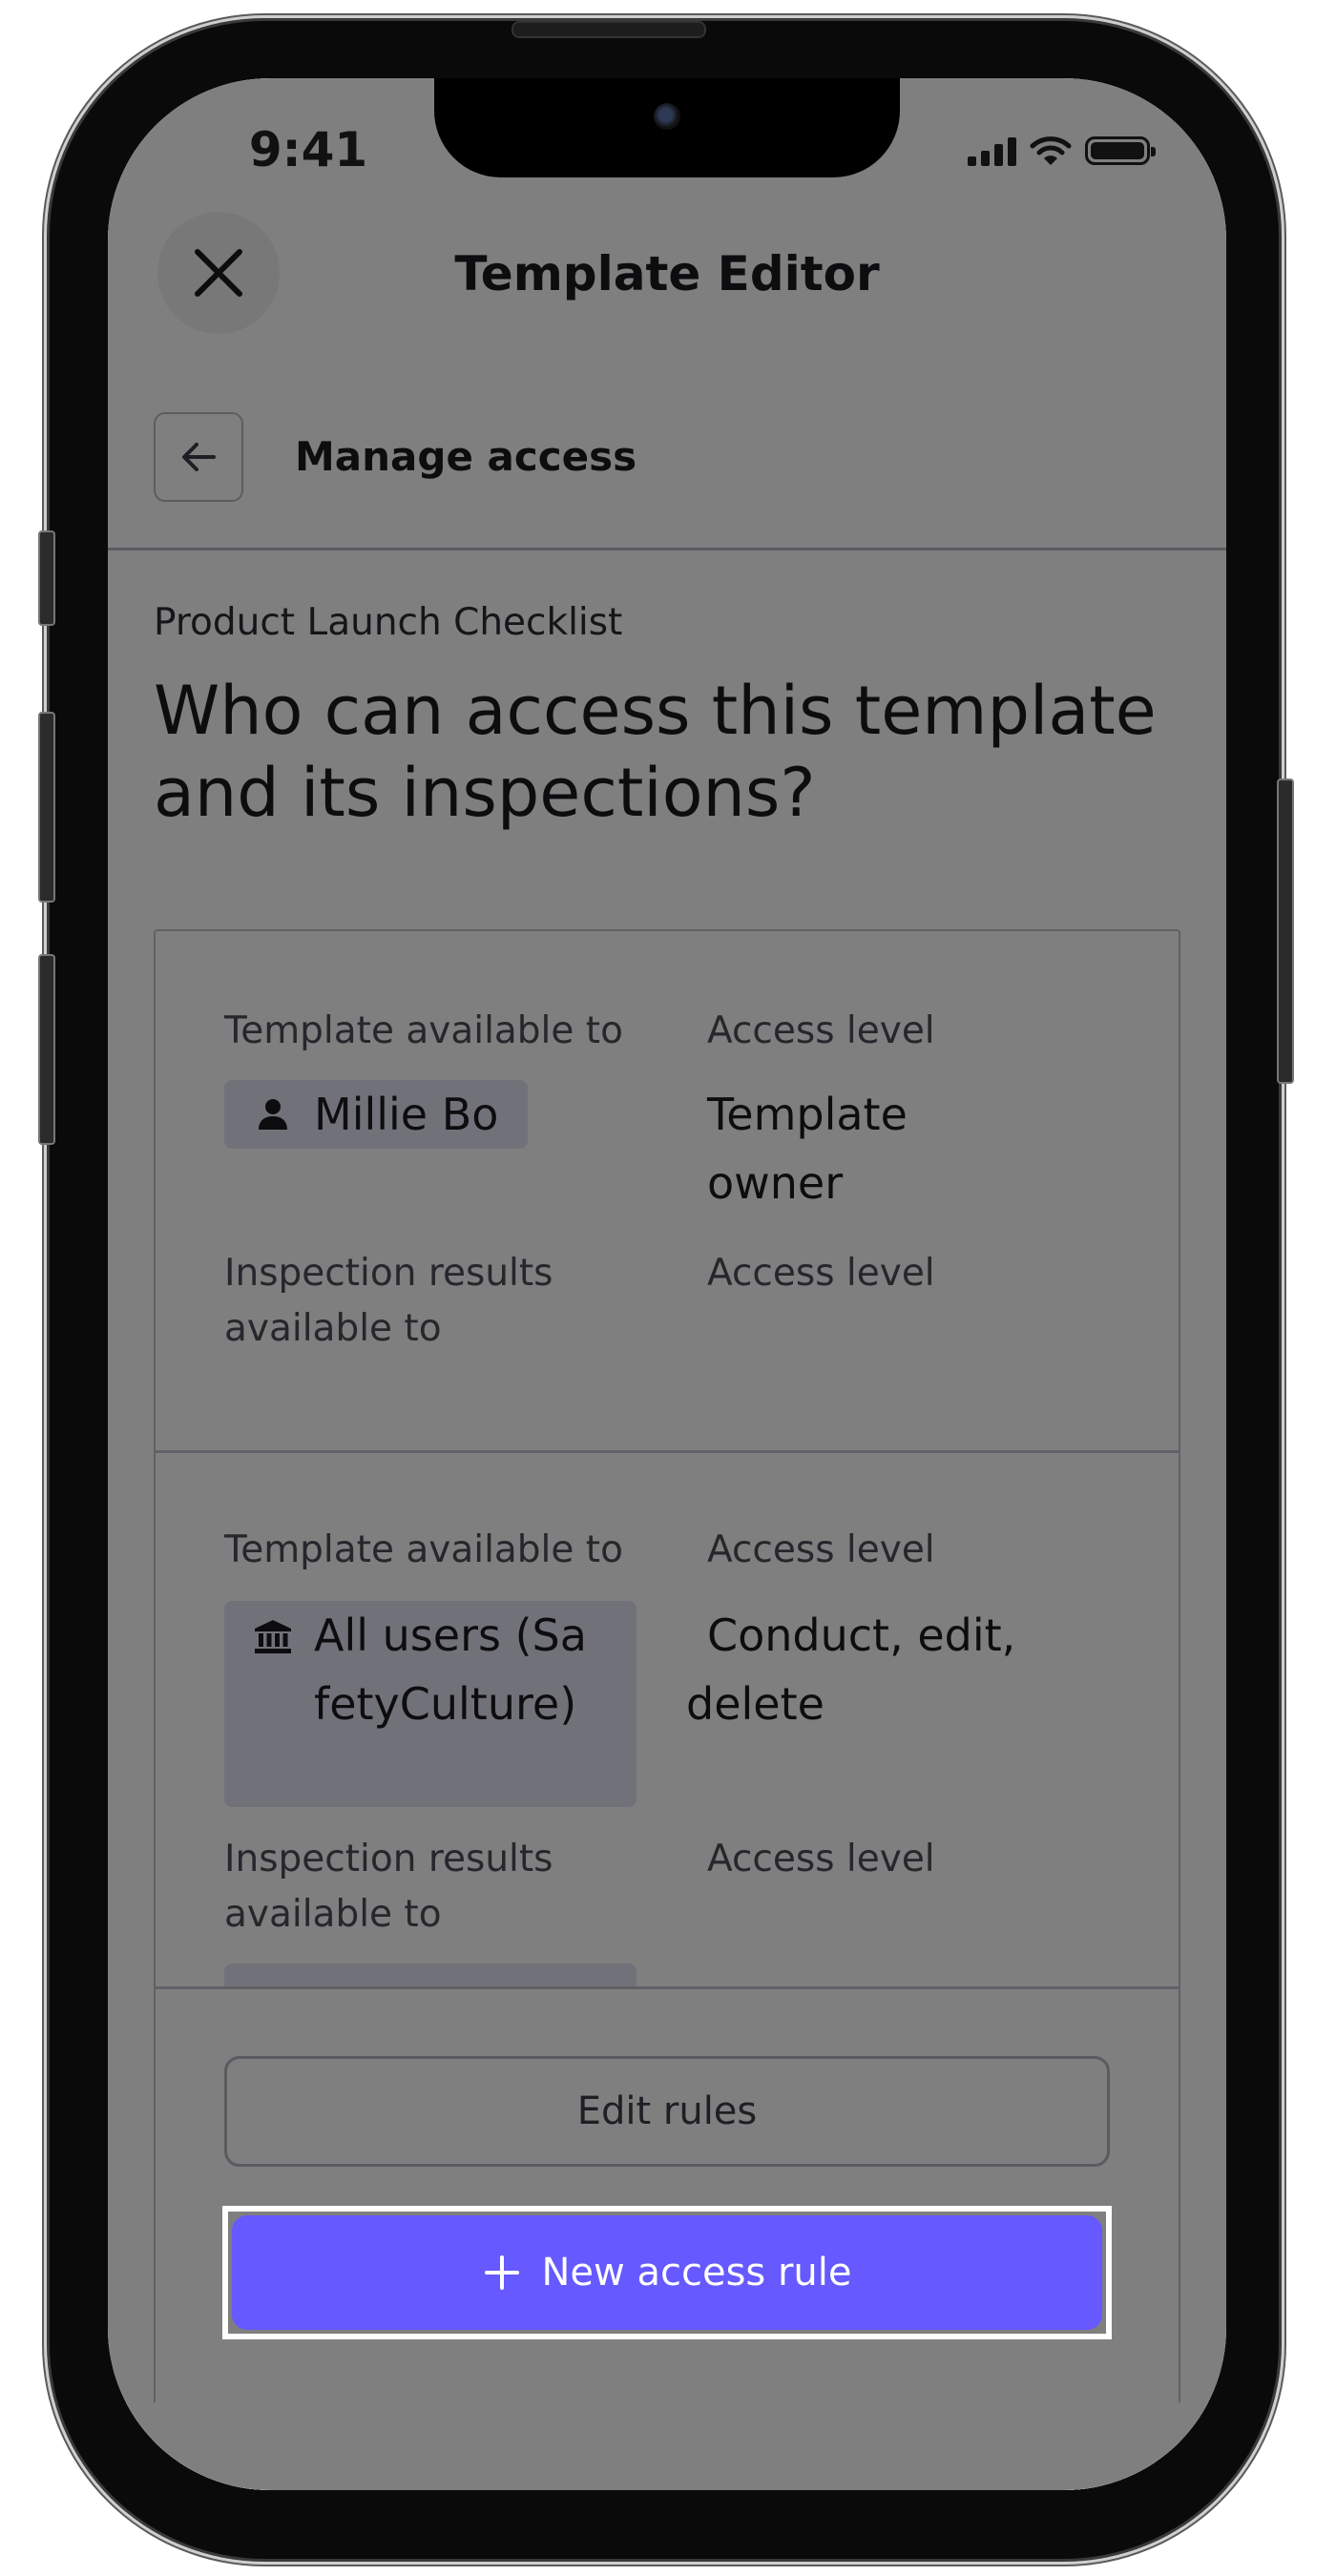 The height and width of the screenshot is (2576, 1336). Describe the element at coordinates (46, 807) in the screenshot. I see `volume-up-button` at that location.